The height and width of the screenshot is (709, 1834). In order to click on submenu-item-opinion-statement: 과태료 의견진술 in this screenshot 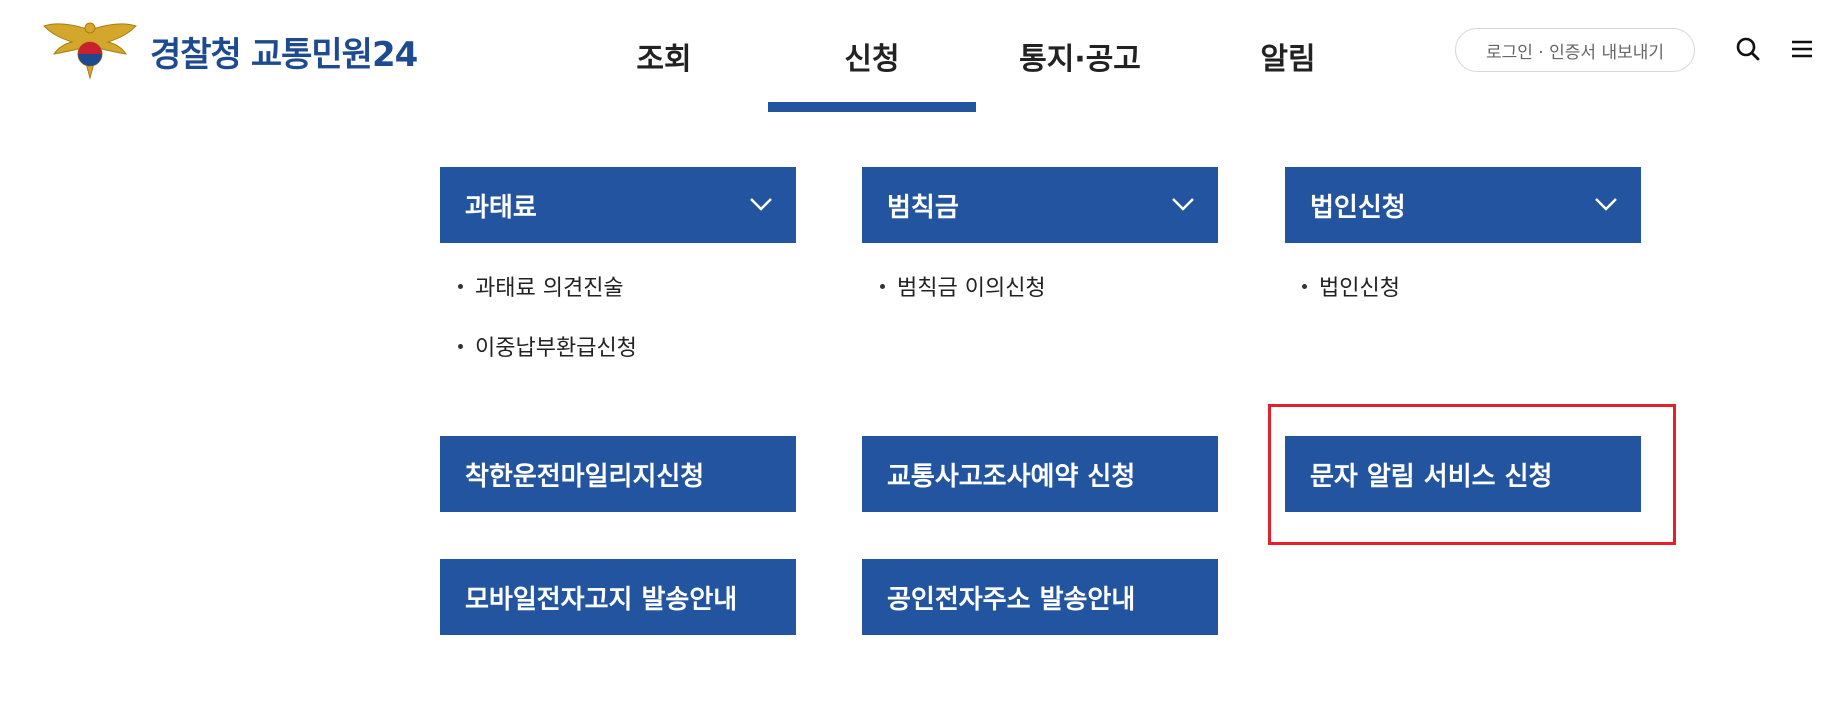, I will do `click(541, 286)`.